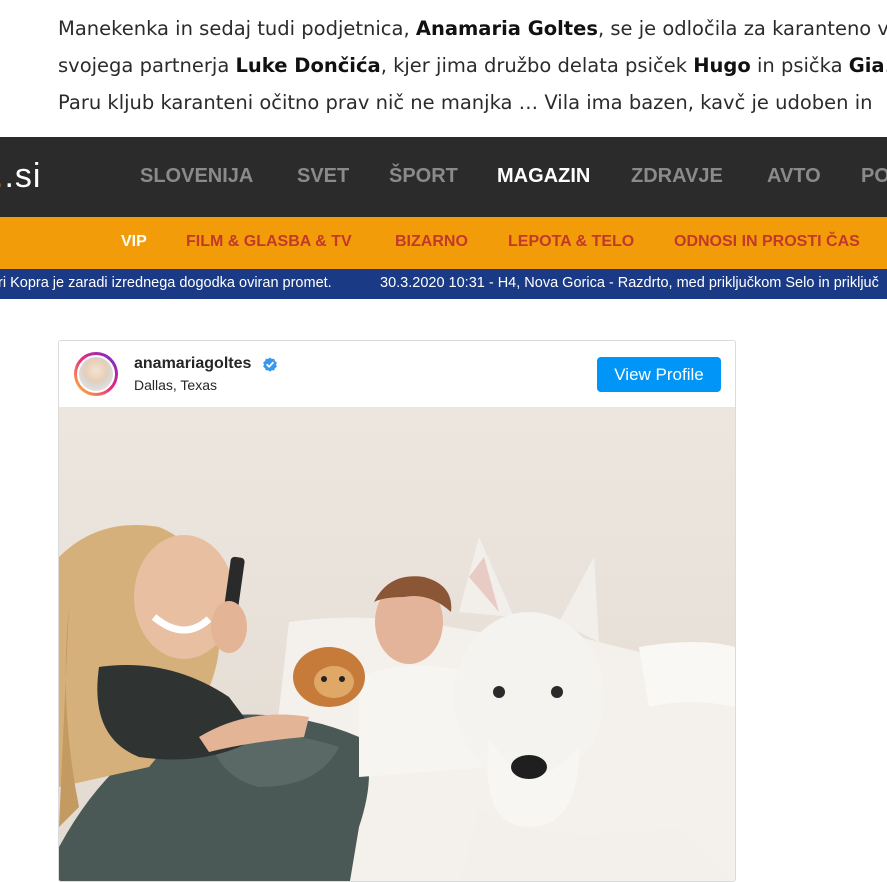  I want to click on dog-name-gia: Gia, so click(866, 65).